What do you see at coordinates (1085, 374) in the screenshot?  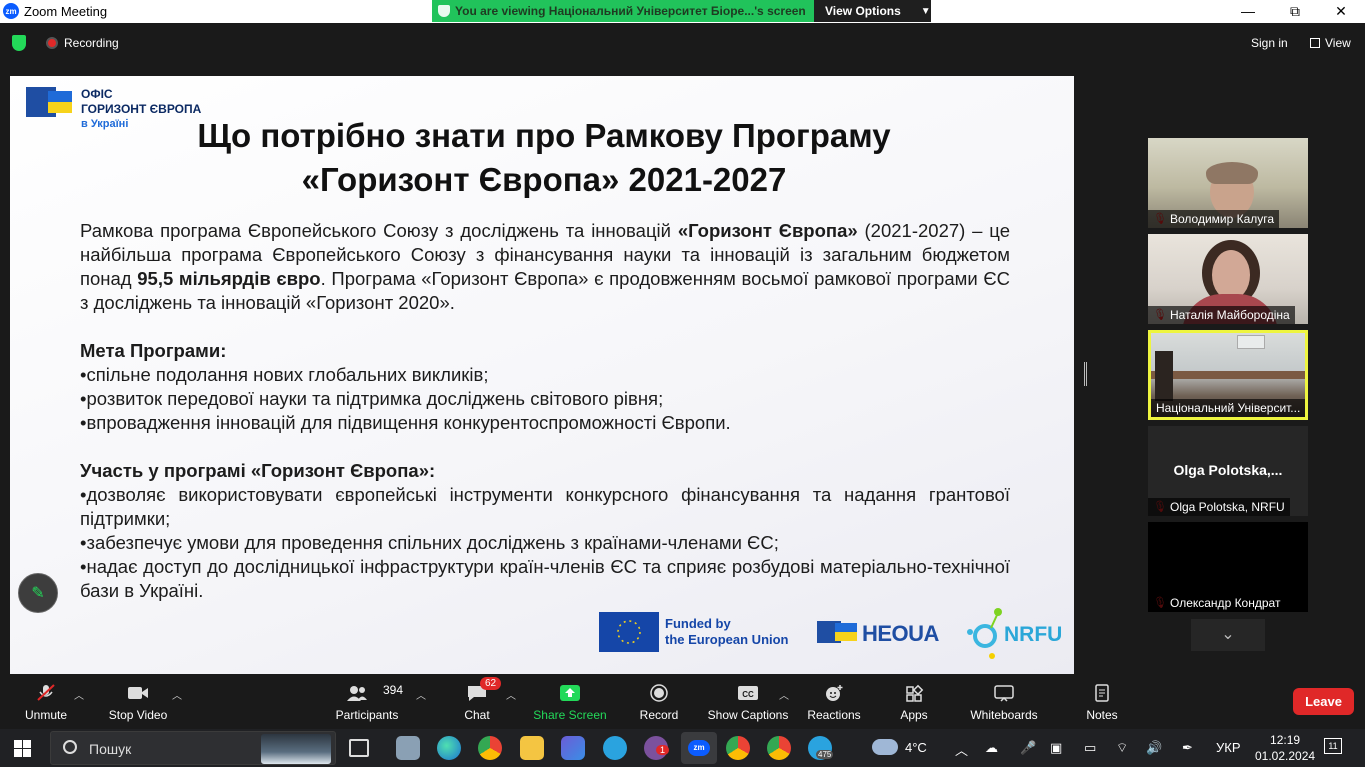 I see `panel-resize-handle` at bounding box center [1085, 374].